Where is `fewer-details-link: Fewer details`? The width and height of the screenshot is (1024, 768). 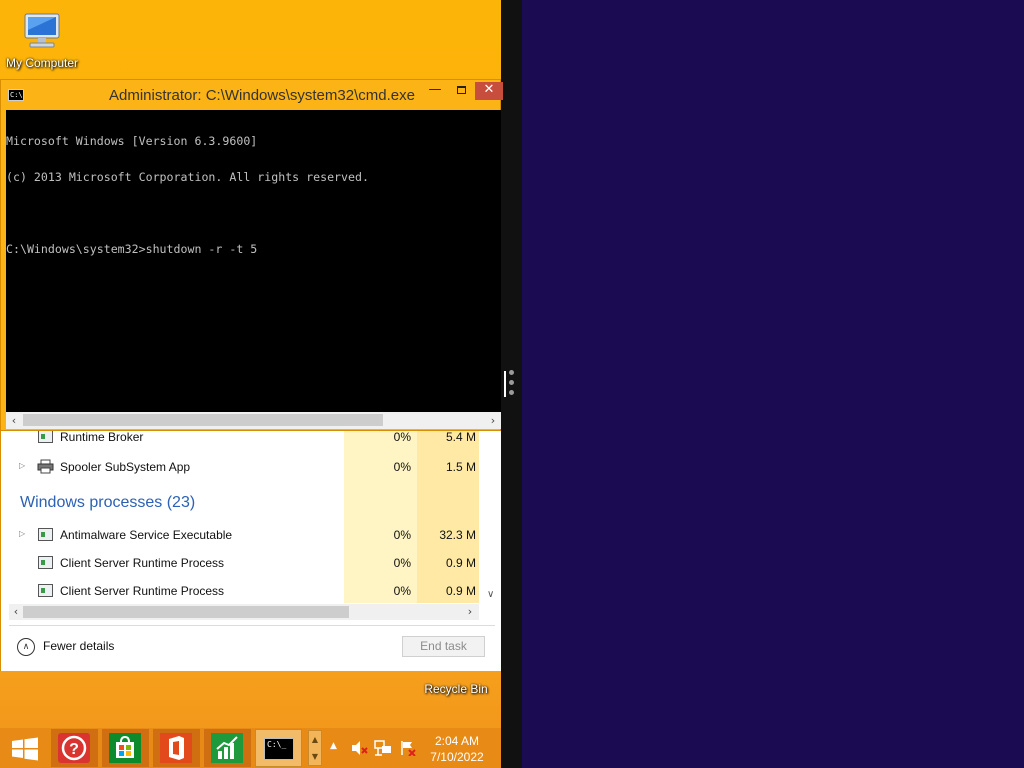 fewer-details-link: Fewer details is located at coordinates (78, 646).